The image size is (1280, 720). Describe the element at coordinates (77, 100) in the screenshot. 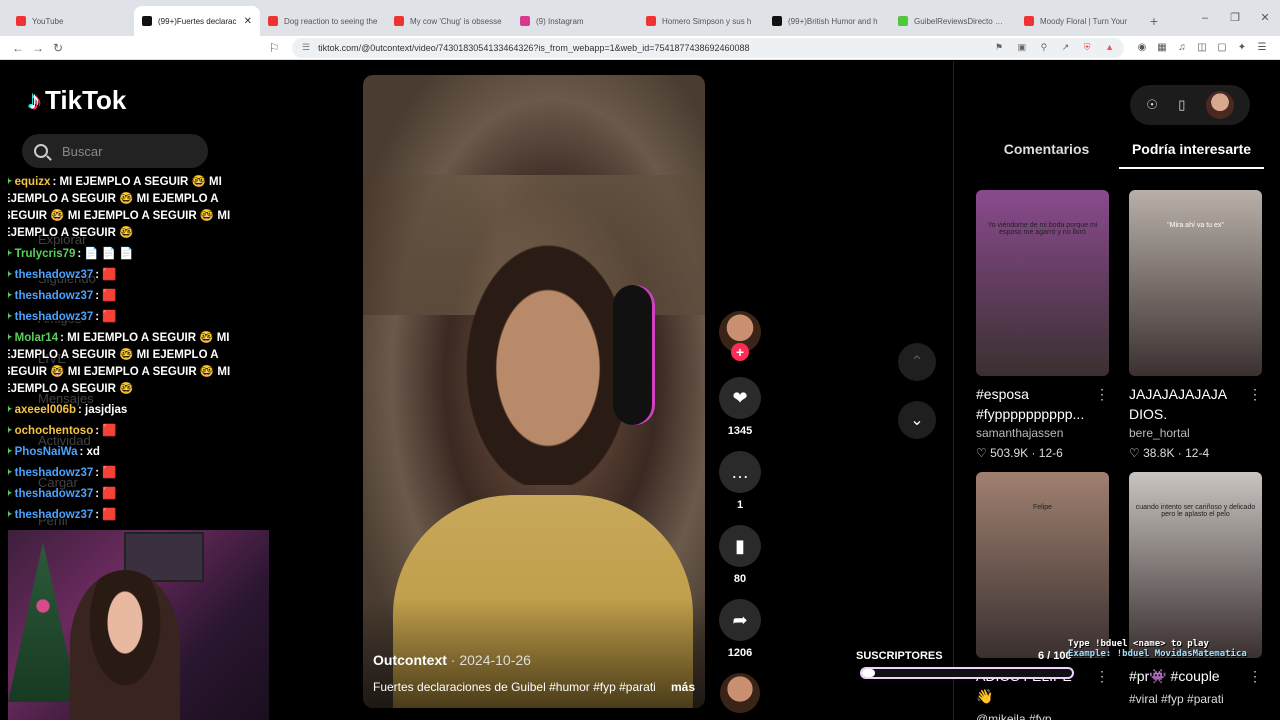

I see `tiktok-logo: ♪ TikTok` at that location.